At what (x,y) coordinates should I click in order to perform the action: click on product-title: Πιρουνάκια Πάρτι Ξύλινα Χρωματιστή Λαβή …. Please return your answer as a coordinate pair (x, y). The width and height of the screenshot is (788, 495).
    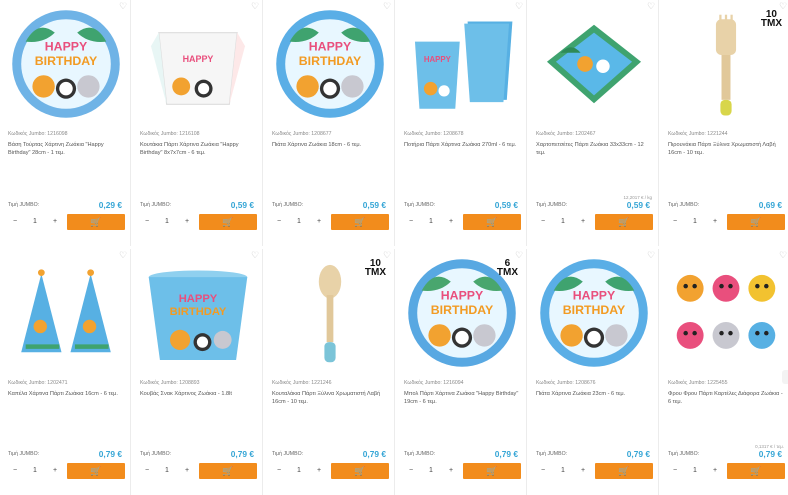
    Looking at the image, I should click on (726, 149).